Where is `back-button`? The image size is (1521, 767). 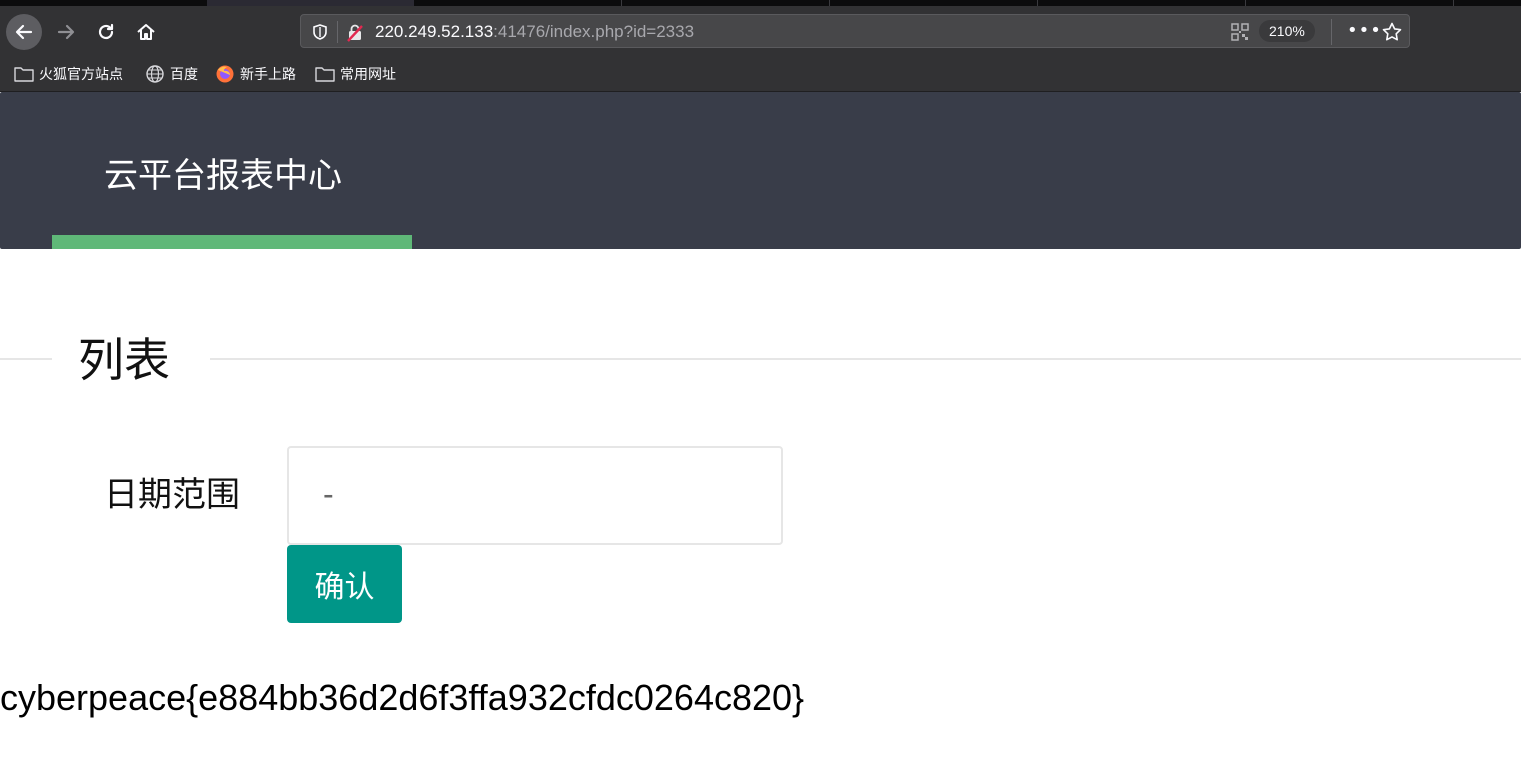 back-button is located at coordinates (24, 32).